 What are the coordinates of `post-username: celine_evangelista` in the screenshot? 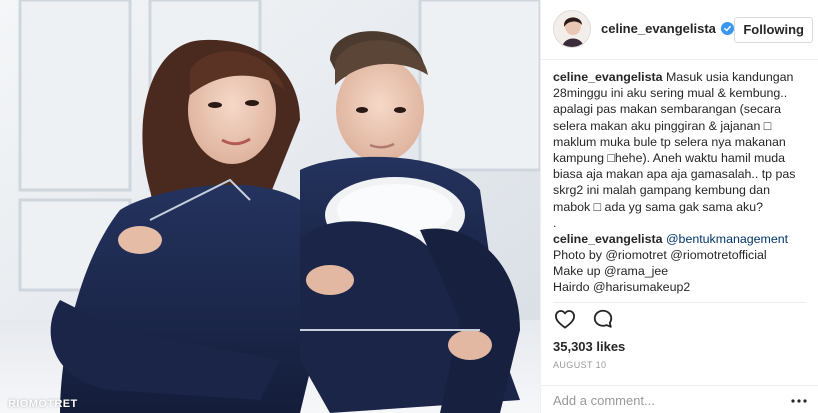 It's located at (667, 28).